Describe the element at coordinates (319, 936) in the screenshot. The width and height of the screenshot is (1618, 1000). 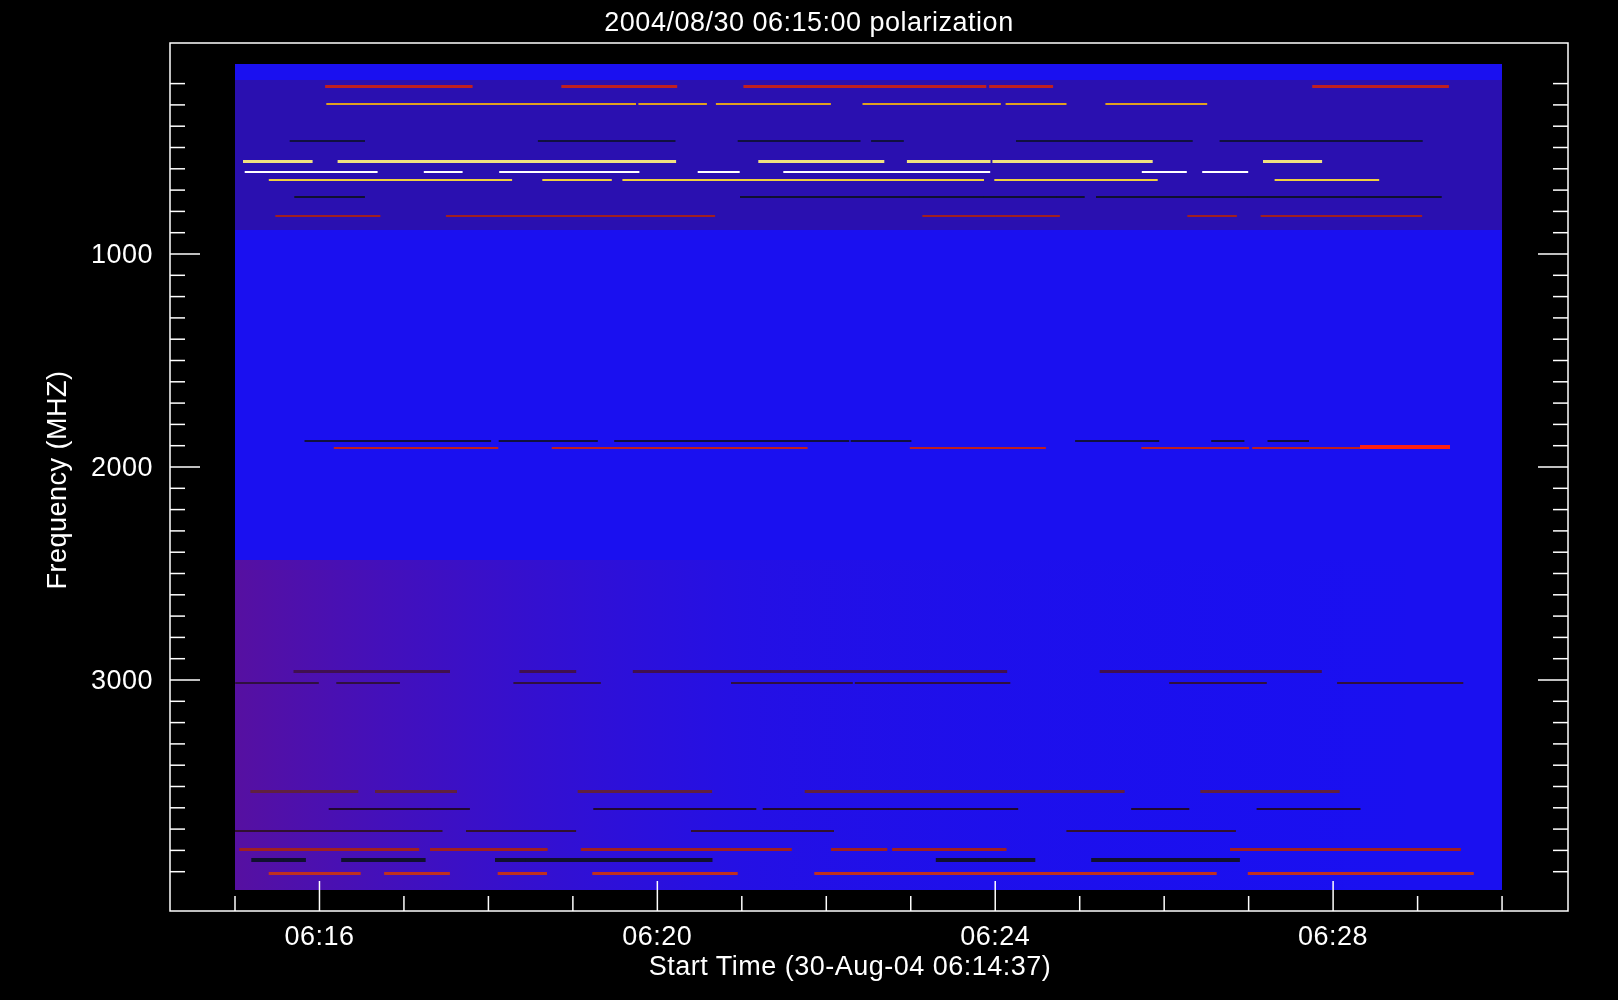
I see `x-tick-label: 06:16` at that location.